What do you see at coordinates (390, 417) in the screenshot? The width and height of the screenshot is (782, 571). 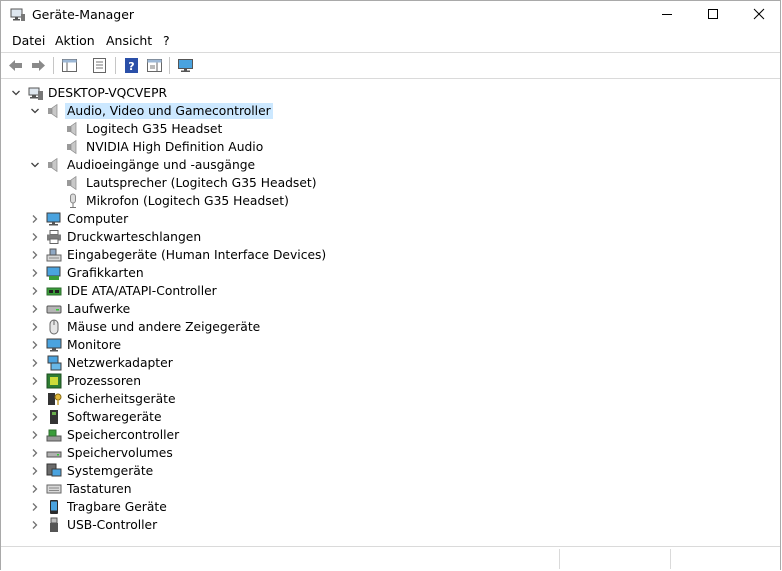 I see `tree-category: Softwaregeräte` at bounding box center [390, 417].